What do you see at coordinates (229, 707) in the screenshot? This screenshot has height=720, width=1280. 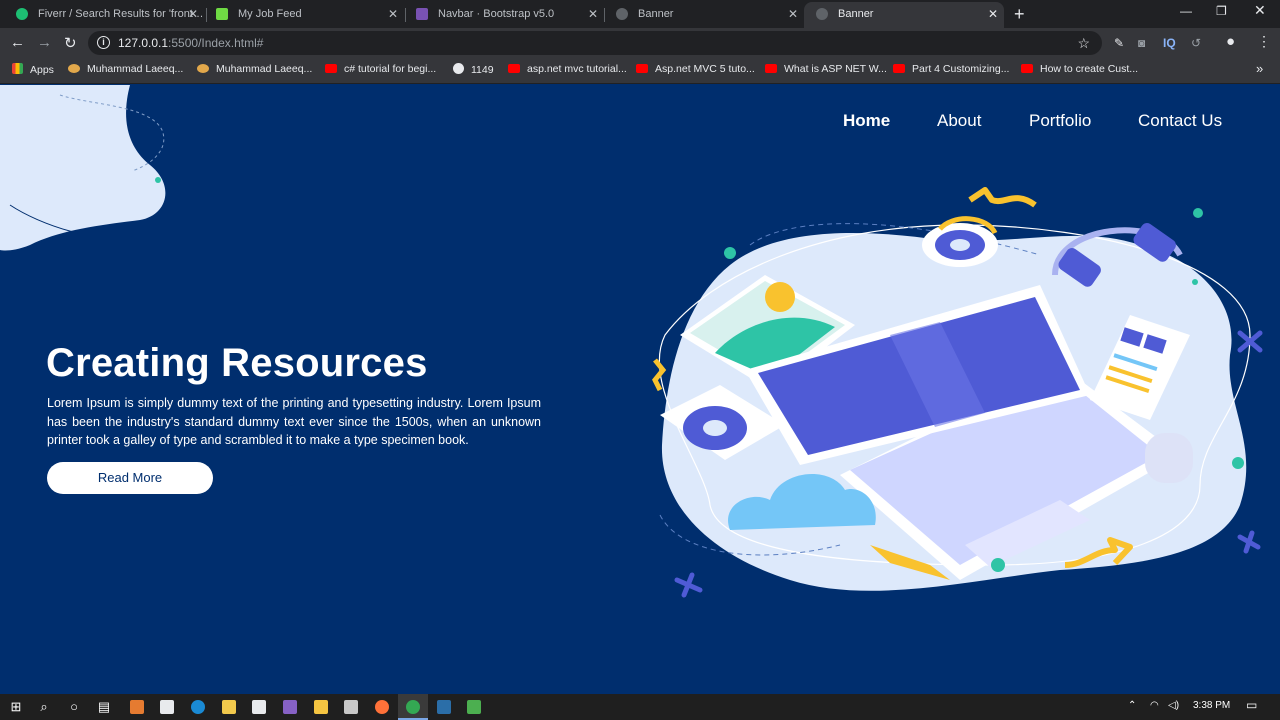 I see `file-explorer-icon` at bounding box center [229, 707].